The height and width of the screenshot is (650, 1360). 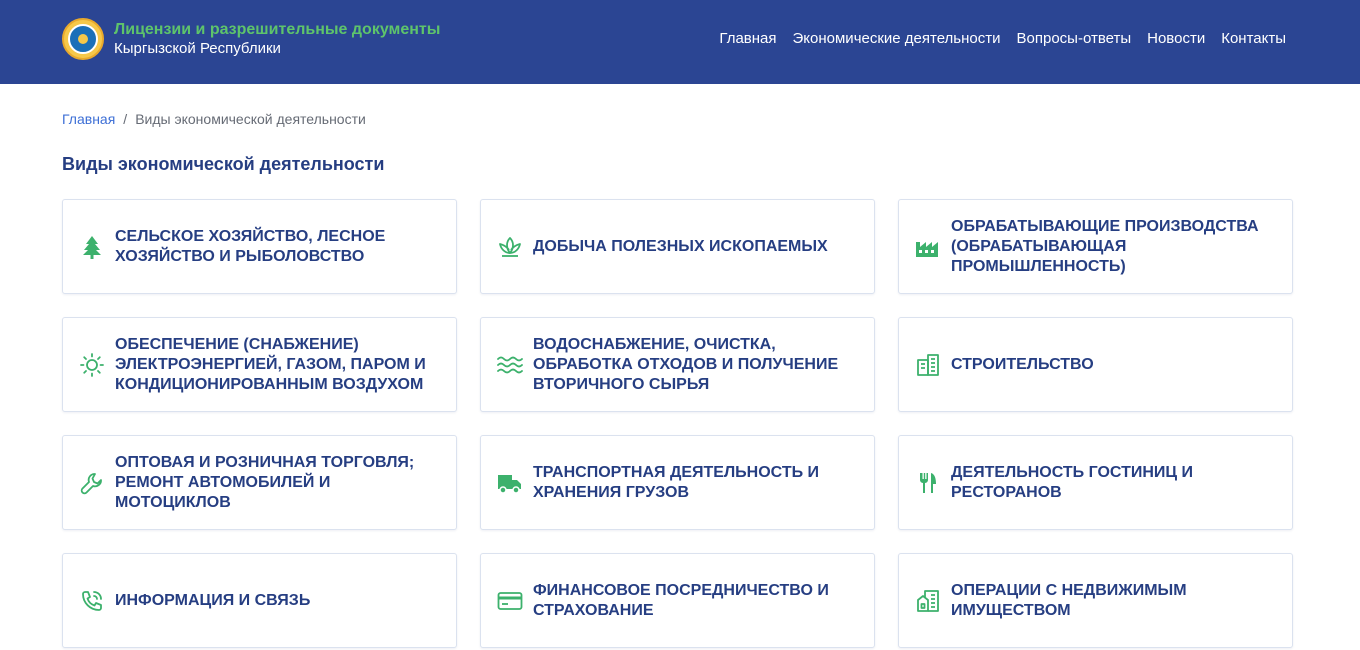 I want to click on activity-card-mining: ДОБЫЧА ПОЛЕЗНЫХ ИСКОПАЕМЫХ, so click(x=677, y=246).